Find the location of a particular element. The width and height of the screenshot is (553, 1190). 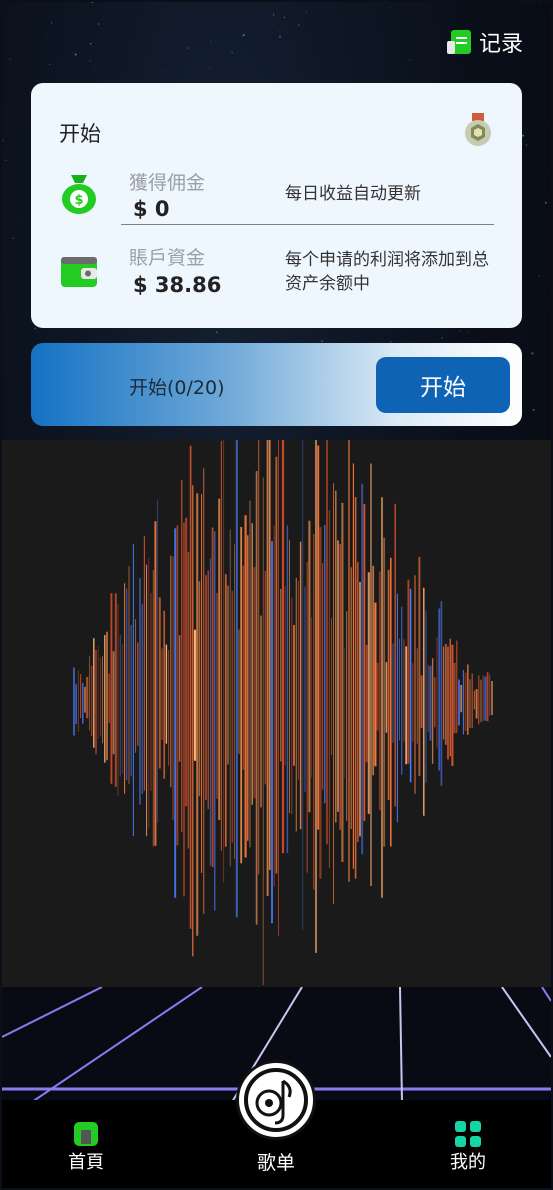

commission-note: 每日收益自动更新 is located at coordinates (353, 194).